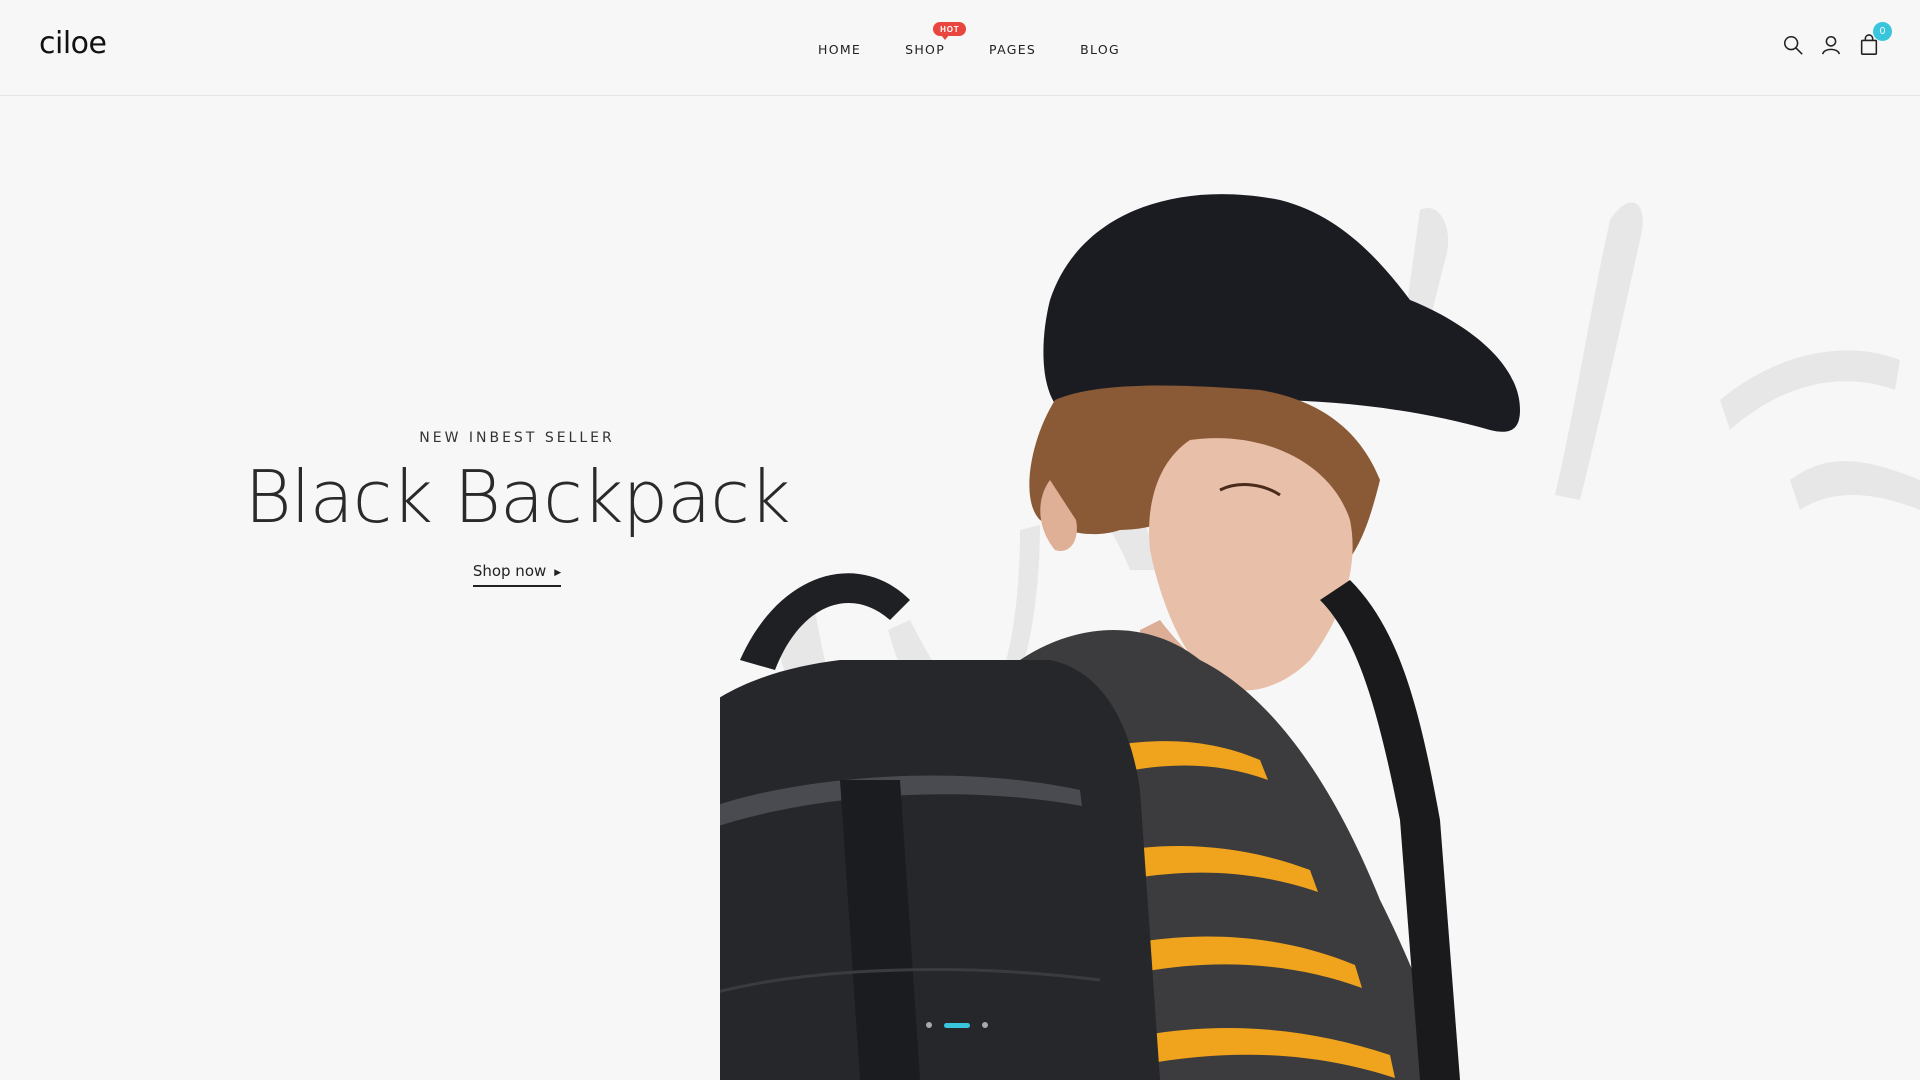 This screenshot has width=1920, height=1080. I want to click on nav-item-blog: BLOG, so click(1100, 49).